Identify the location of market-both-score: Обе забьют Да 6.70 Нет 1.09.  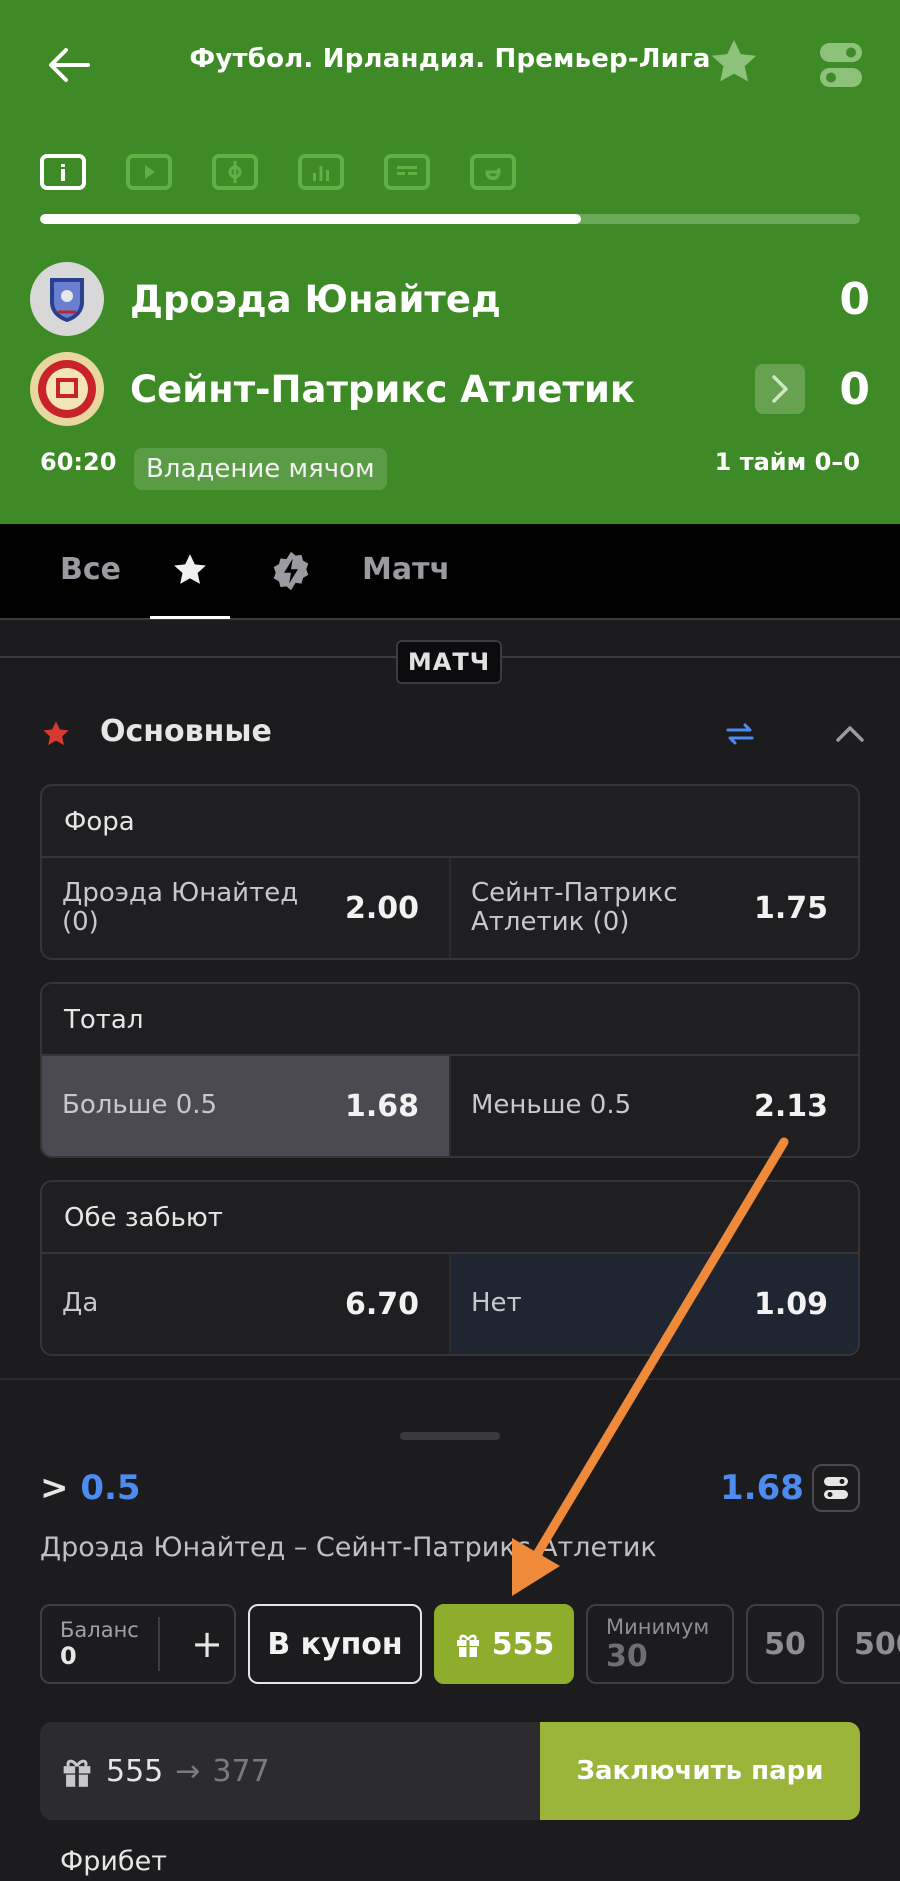
(450, 1268).